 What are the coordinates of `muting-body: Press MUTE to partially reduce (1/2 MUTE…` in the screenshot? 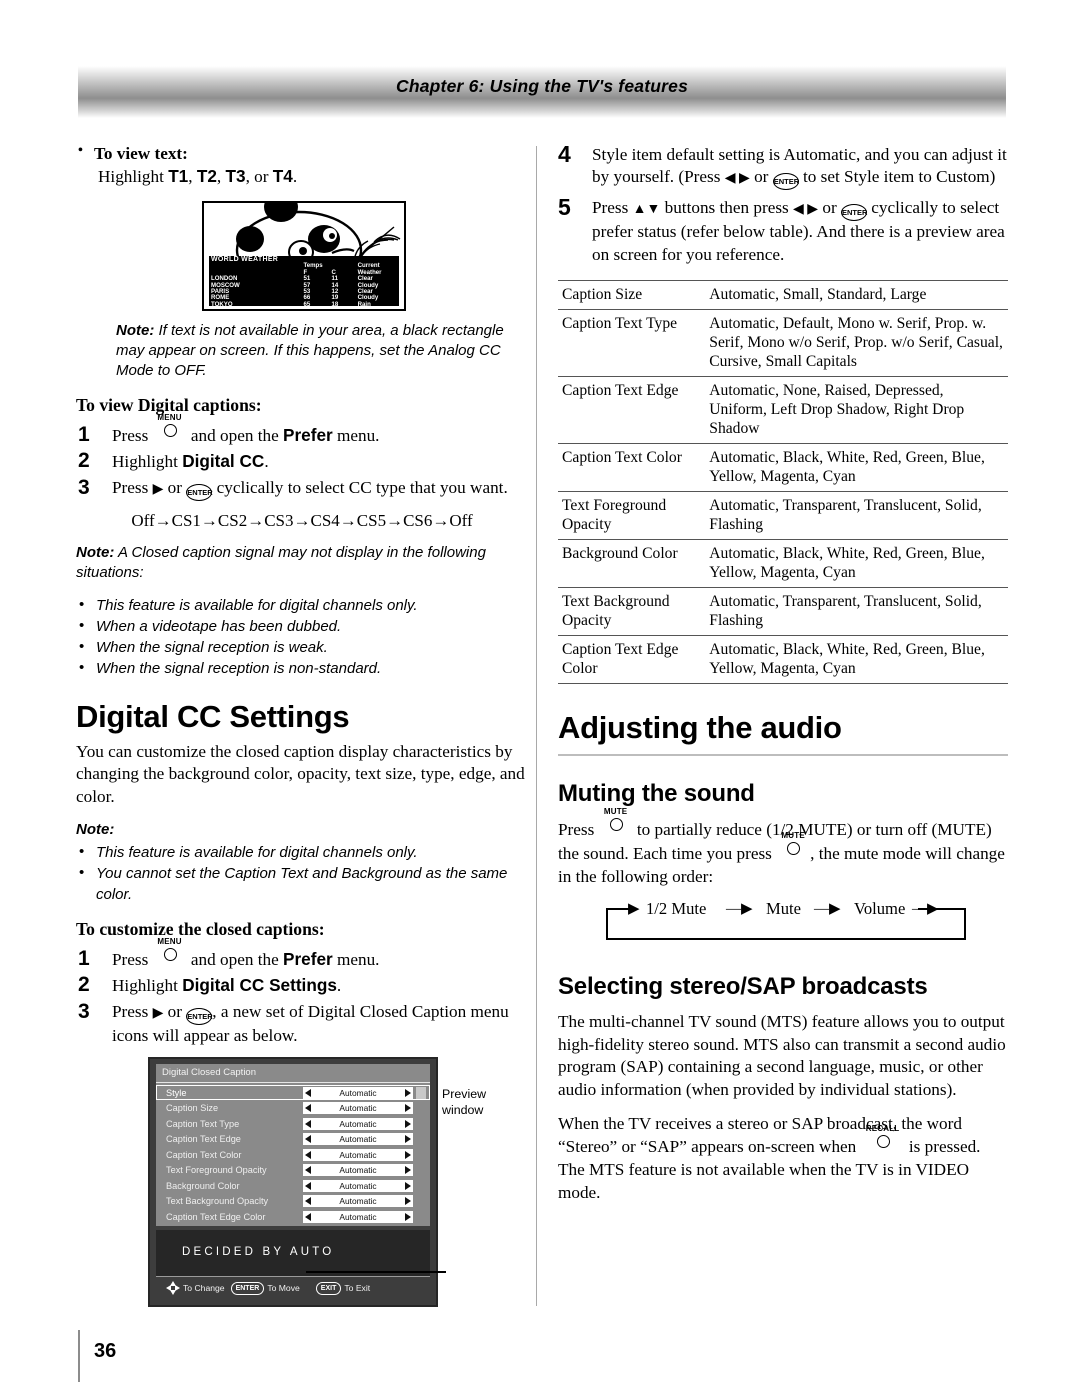 It's located at (783, 847).